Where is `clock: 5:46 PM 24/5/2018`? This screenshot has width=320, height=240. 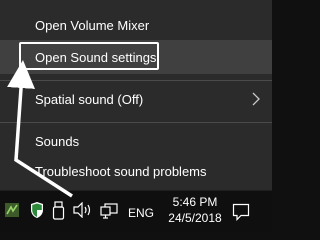 clock: 5:46 PM 24/5/2018 is located at coordinates (195, 210).